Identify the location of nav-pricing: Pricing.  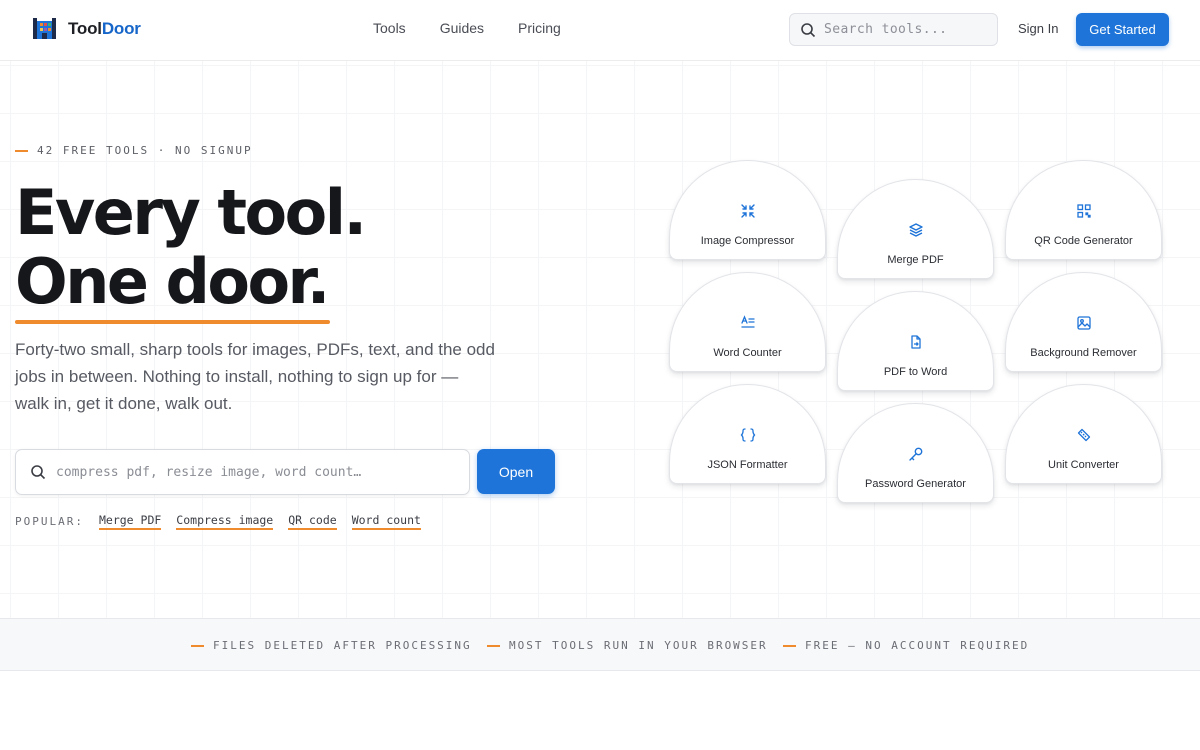
(539, 28).